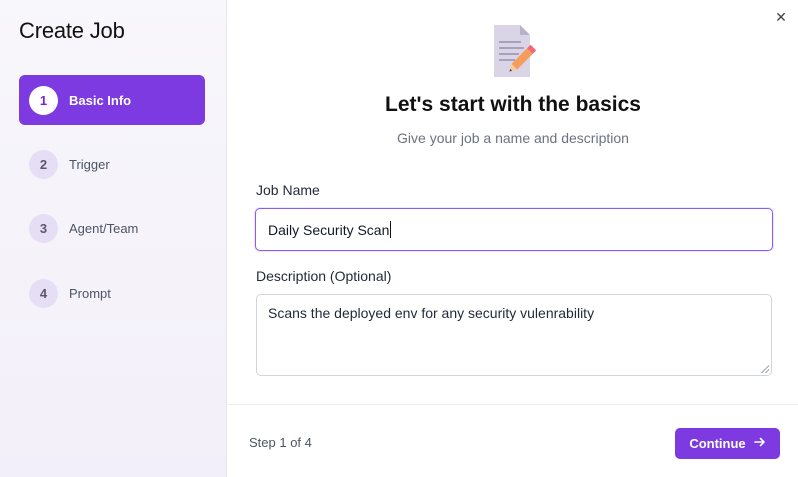 This screenshot has width=798, height=477. I want to click on step-label: Trigger, so click(89, 164).